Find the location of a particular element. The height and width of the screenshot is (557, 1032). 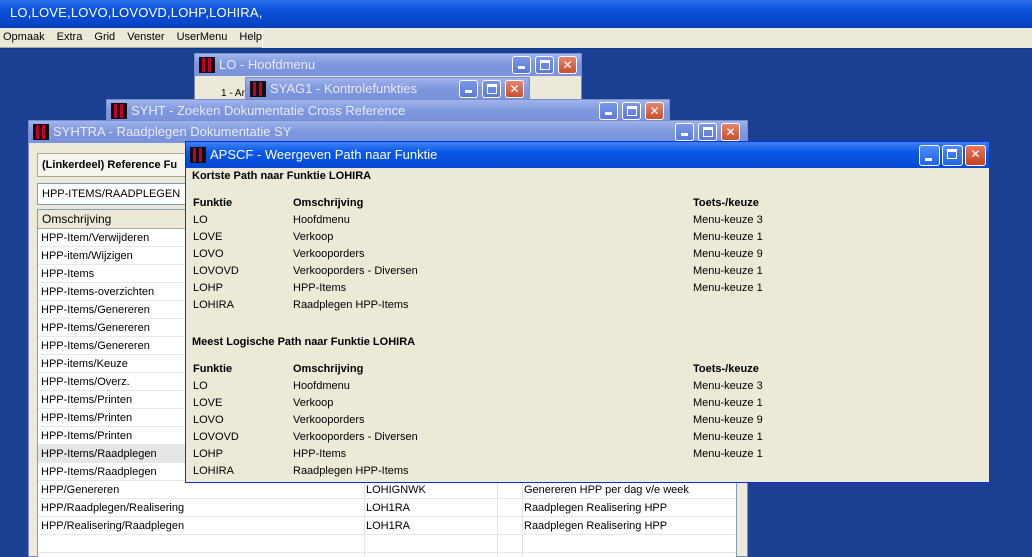

menu-opmaak: Opmaak is located at coordinates (23, 35).